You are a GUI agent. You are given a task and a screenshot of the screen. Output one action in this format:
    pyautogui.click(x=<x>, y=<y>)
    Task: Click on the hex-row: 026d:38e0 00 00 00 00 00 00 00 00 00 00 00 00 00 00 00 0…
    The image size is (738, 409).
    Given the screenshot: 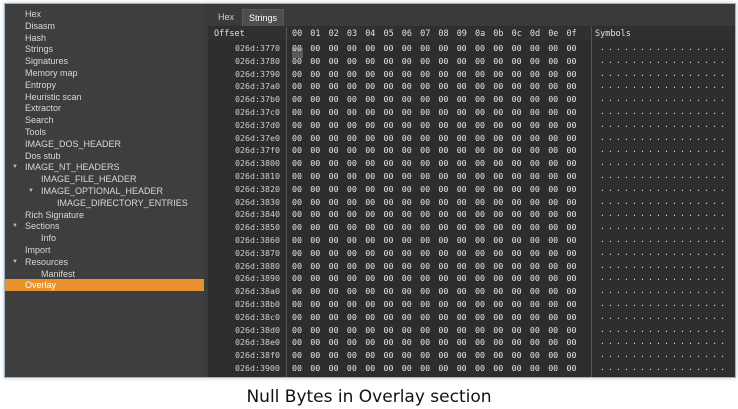 What is the action you would take?
    pyautogui.click(x=471, y=342)
    